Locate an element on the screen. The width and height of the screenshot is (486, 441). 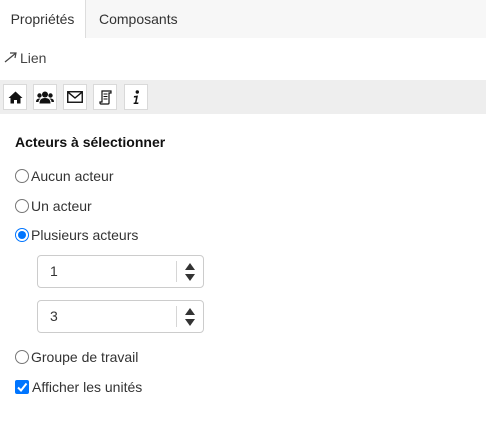
link-type-row: Lien is located at coordinates (25, 58).